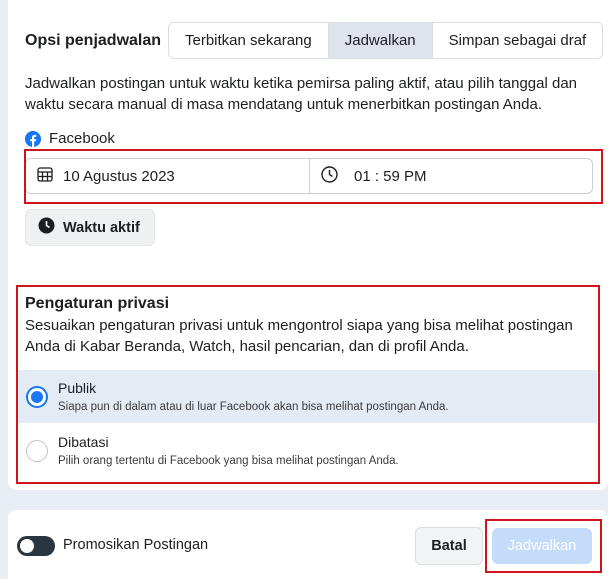  I want to click on facebook-logo-icon, so click(33, 138).